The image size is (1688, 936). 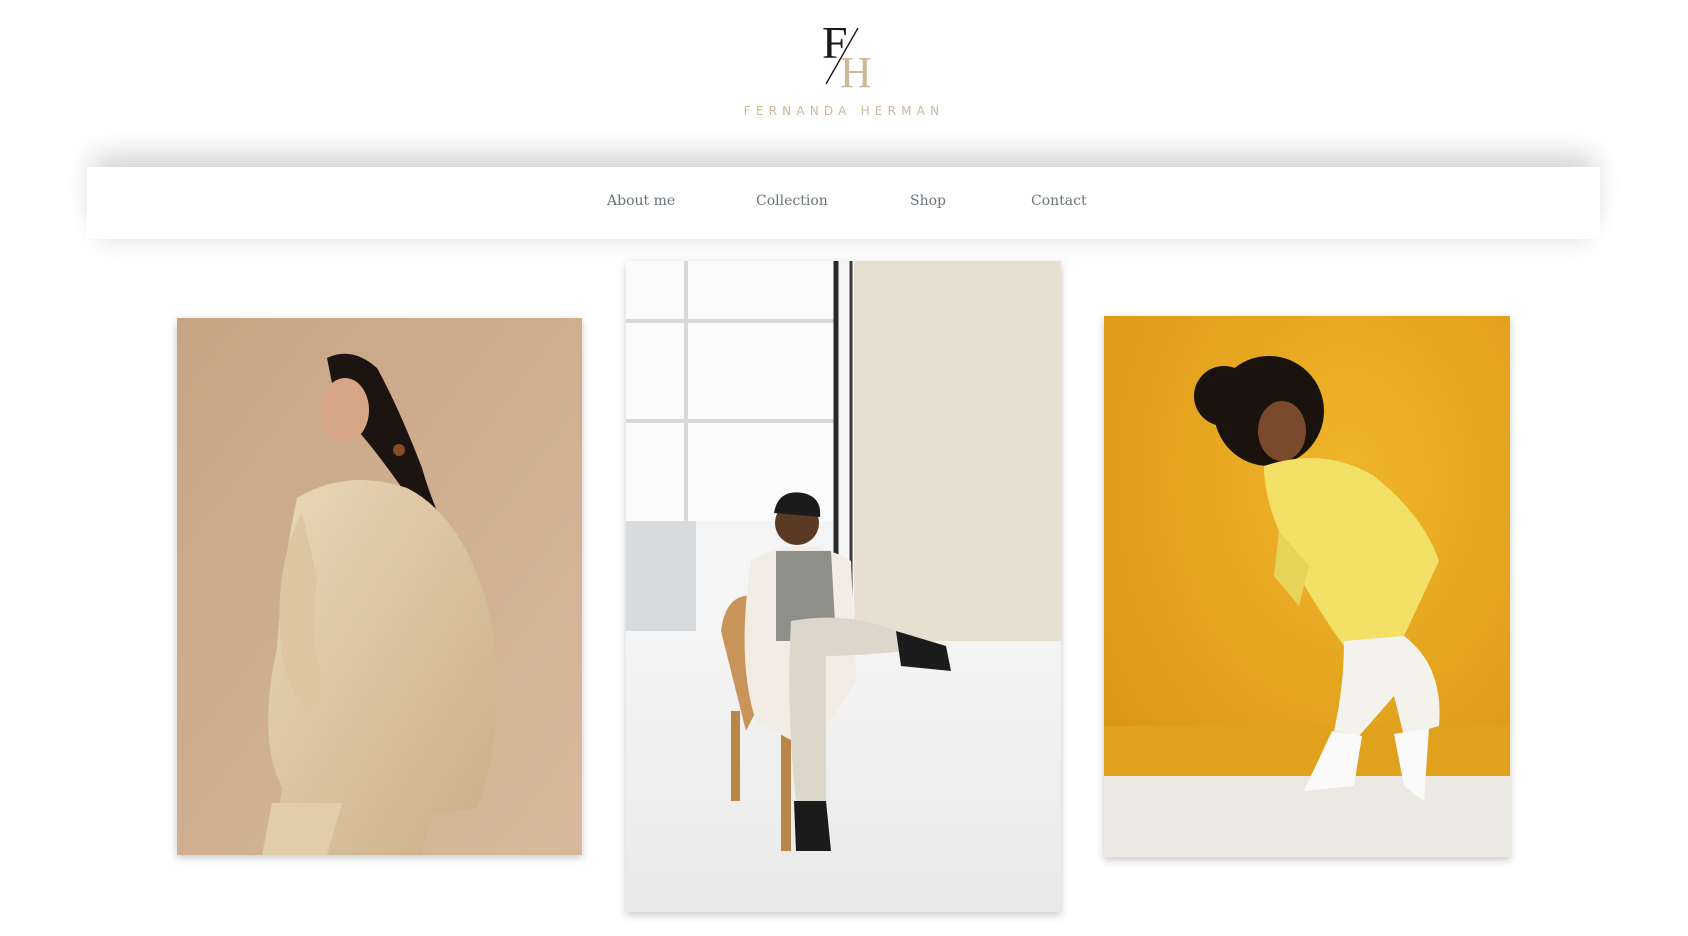 I want to click on nav-shop: Shop, so click(x=928, y=201).